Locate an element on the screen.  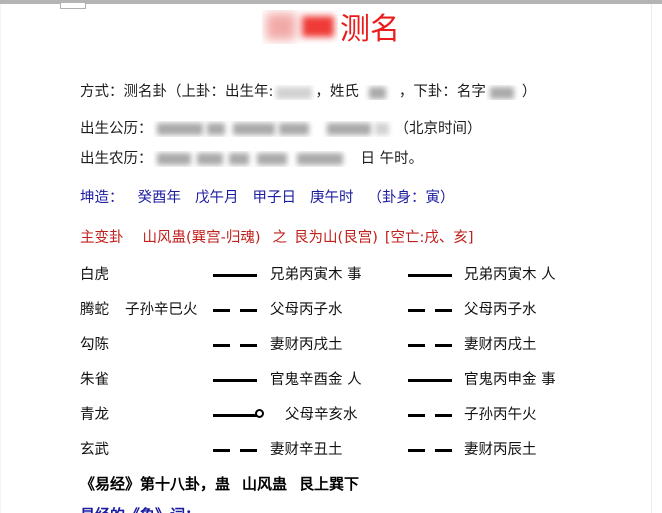
table-row: 勾陈 妻财丙戌土 妻财丙戌土 is located at coordinates (331, 350).